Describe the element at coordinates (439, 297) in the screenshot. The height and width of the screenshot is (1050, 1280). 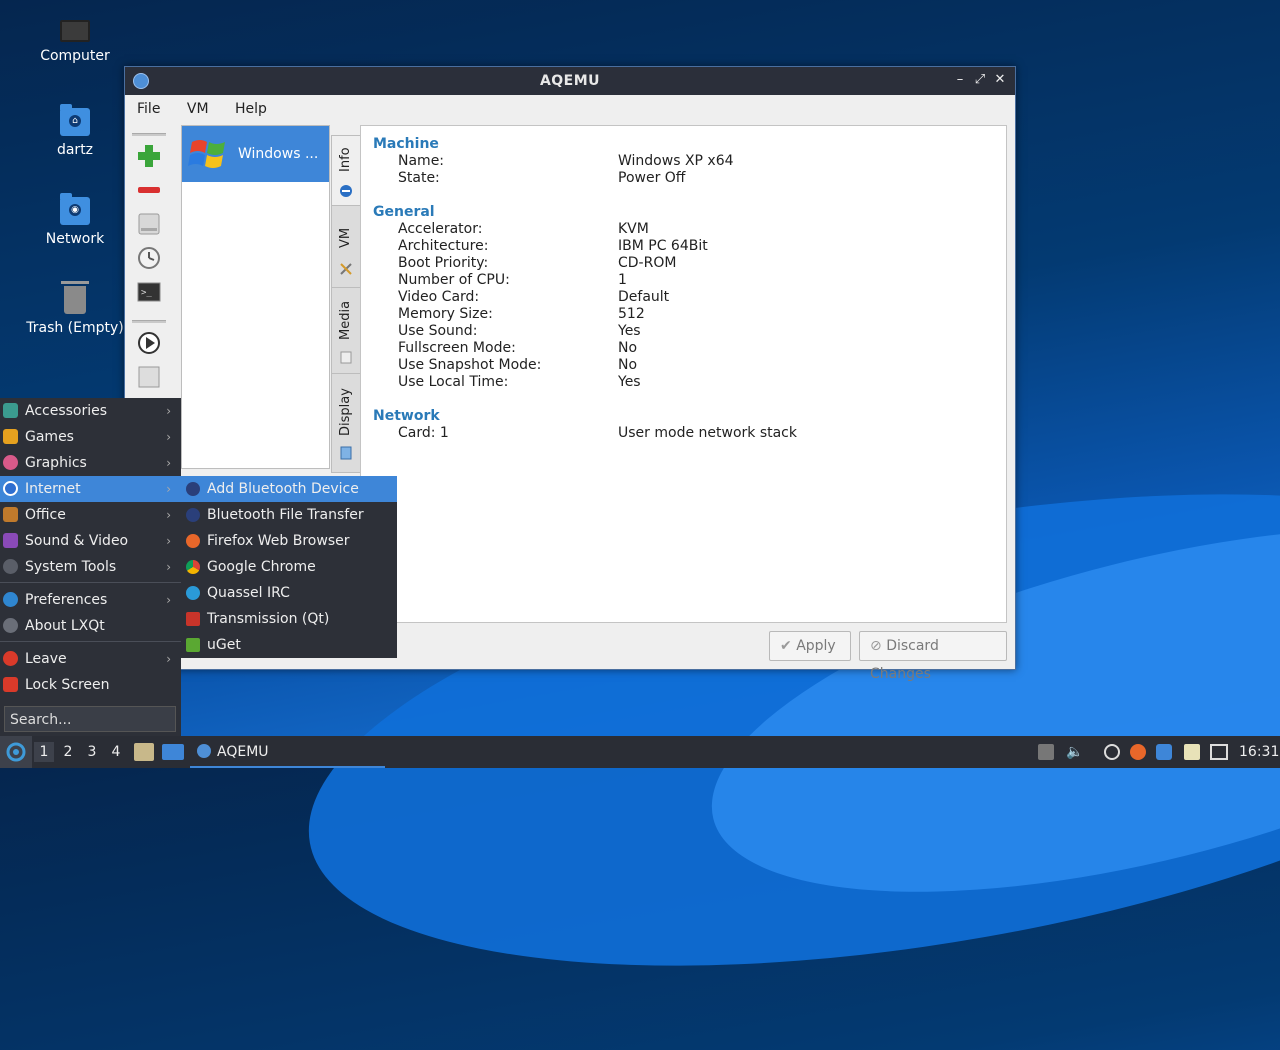
I see `info-label: Video Card:` at that location.